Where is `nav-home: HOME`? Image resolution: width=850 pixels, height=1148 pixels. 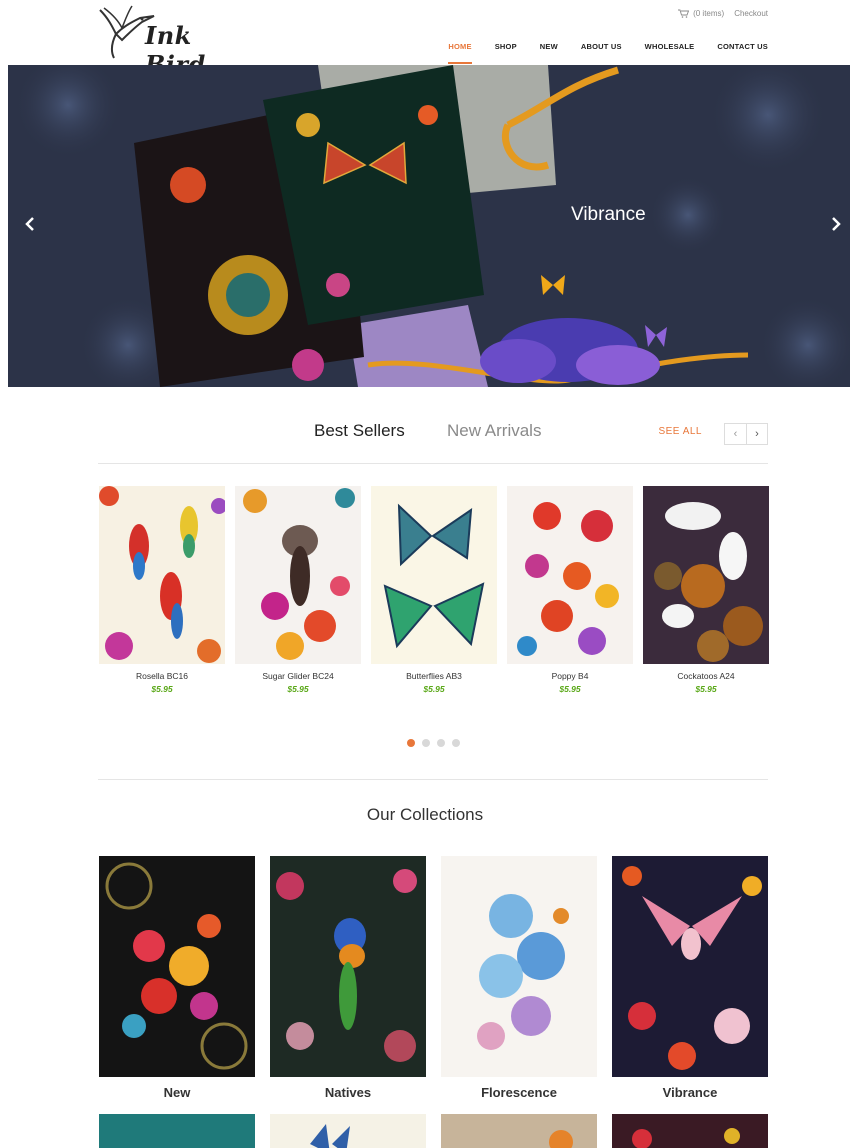 nav-home: HOME is located at coordinates (460, 53).